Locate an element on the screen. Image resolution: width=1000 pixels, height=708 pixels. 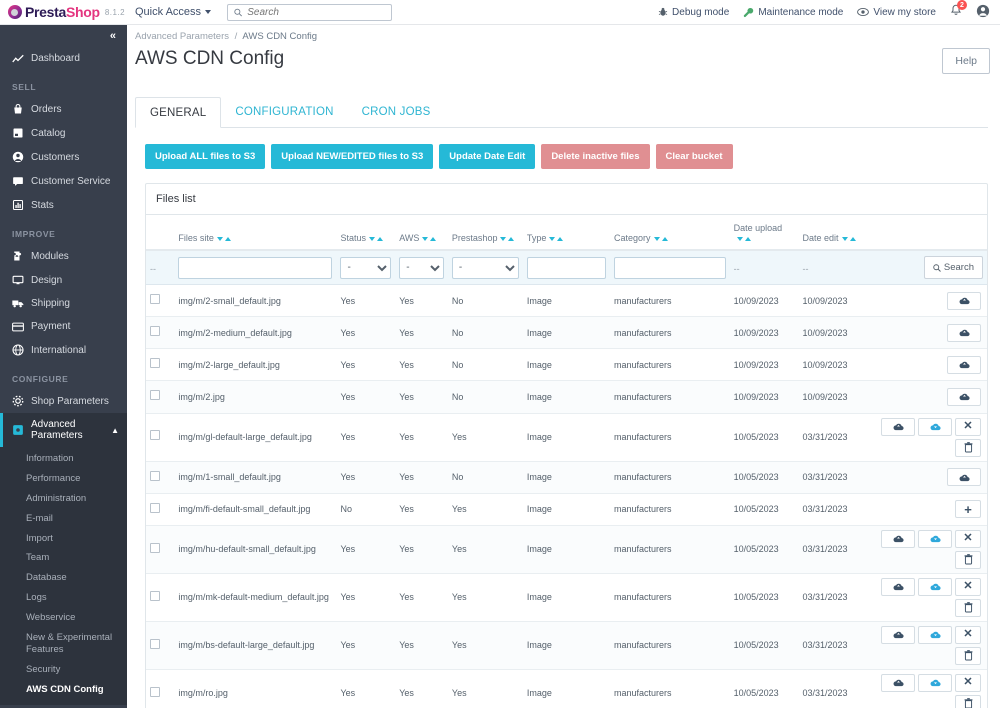
debug-mode-button: Debug mode is located at coordinates (693, 12).